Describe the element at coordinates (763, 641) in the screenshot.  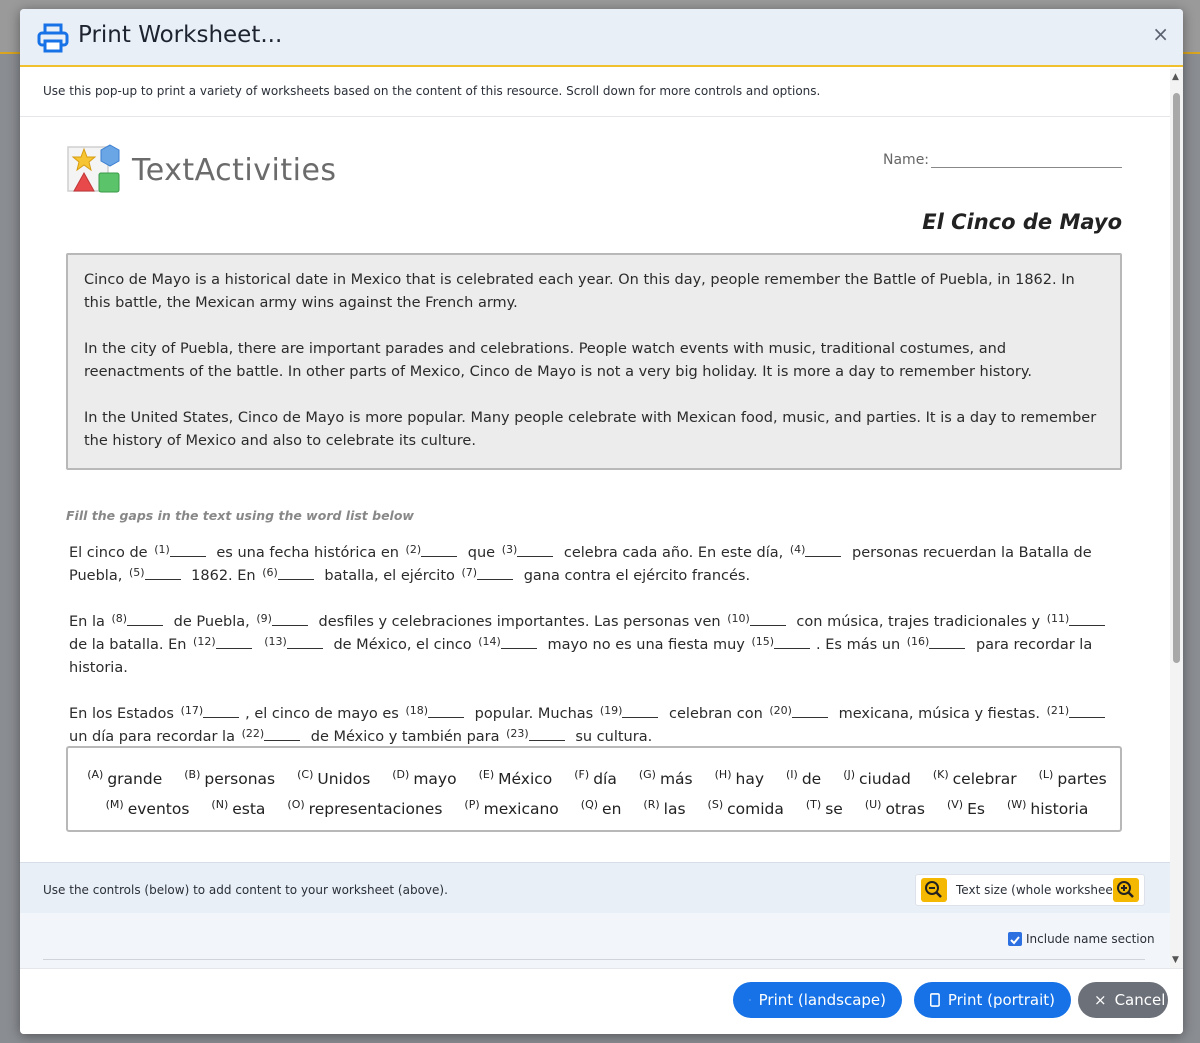
I see `gap-number: (15)` at that location.